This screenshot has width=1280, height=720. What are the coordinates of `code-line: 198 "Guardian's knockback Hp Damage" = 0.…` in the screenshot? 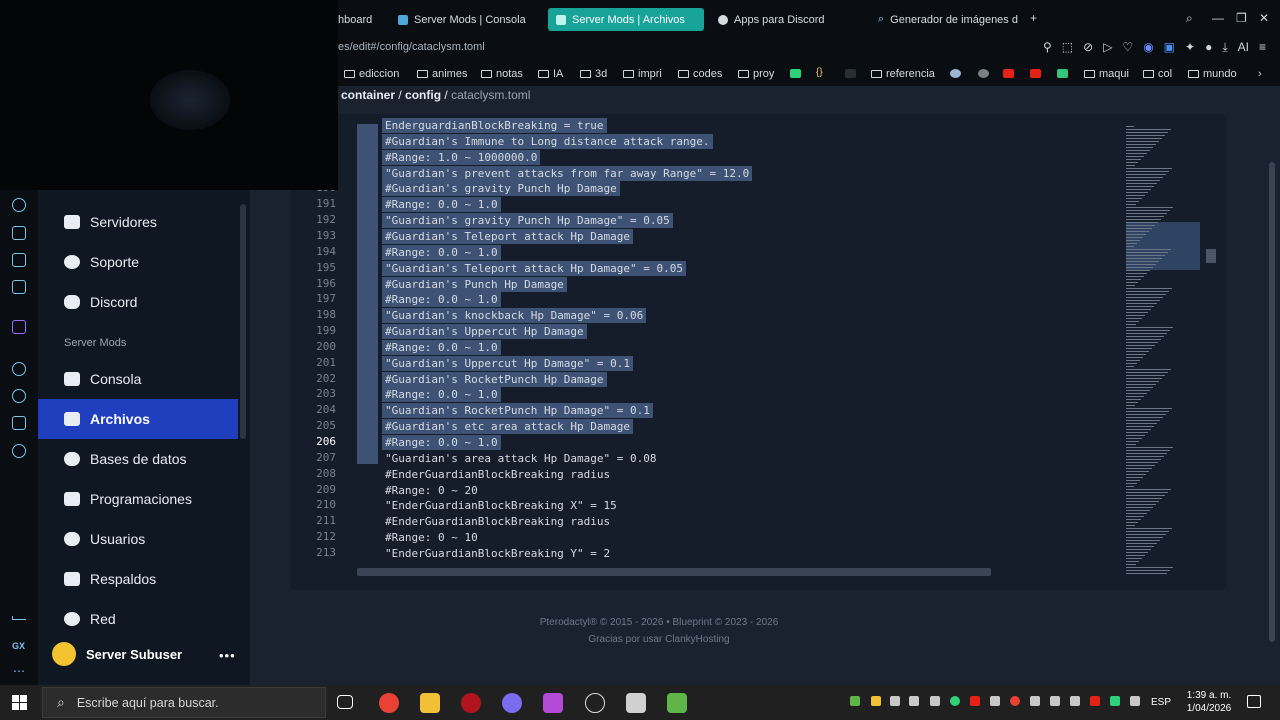 It's located at (690, 316).